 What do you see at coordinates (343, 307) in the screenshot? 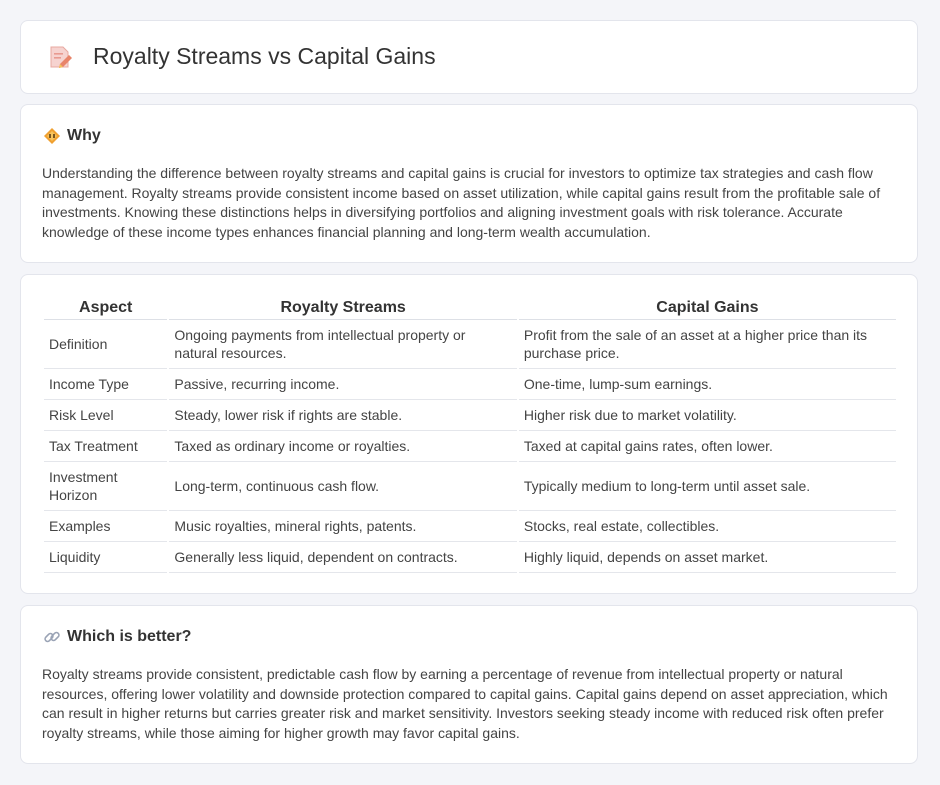
I see `column-header: Royalty Streams` at bounding box center [343, 307].